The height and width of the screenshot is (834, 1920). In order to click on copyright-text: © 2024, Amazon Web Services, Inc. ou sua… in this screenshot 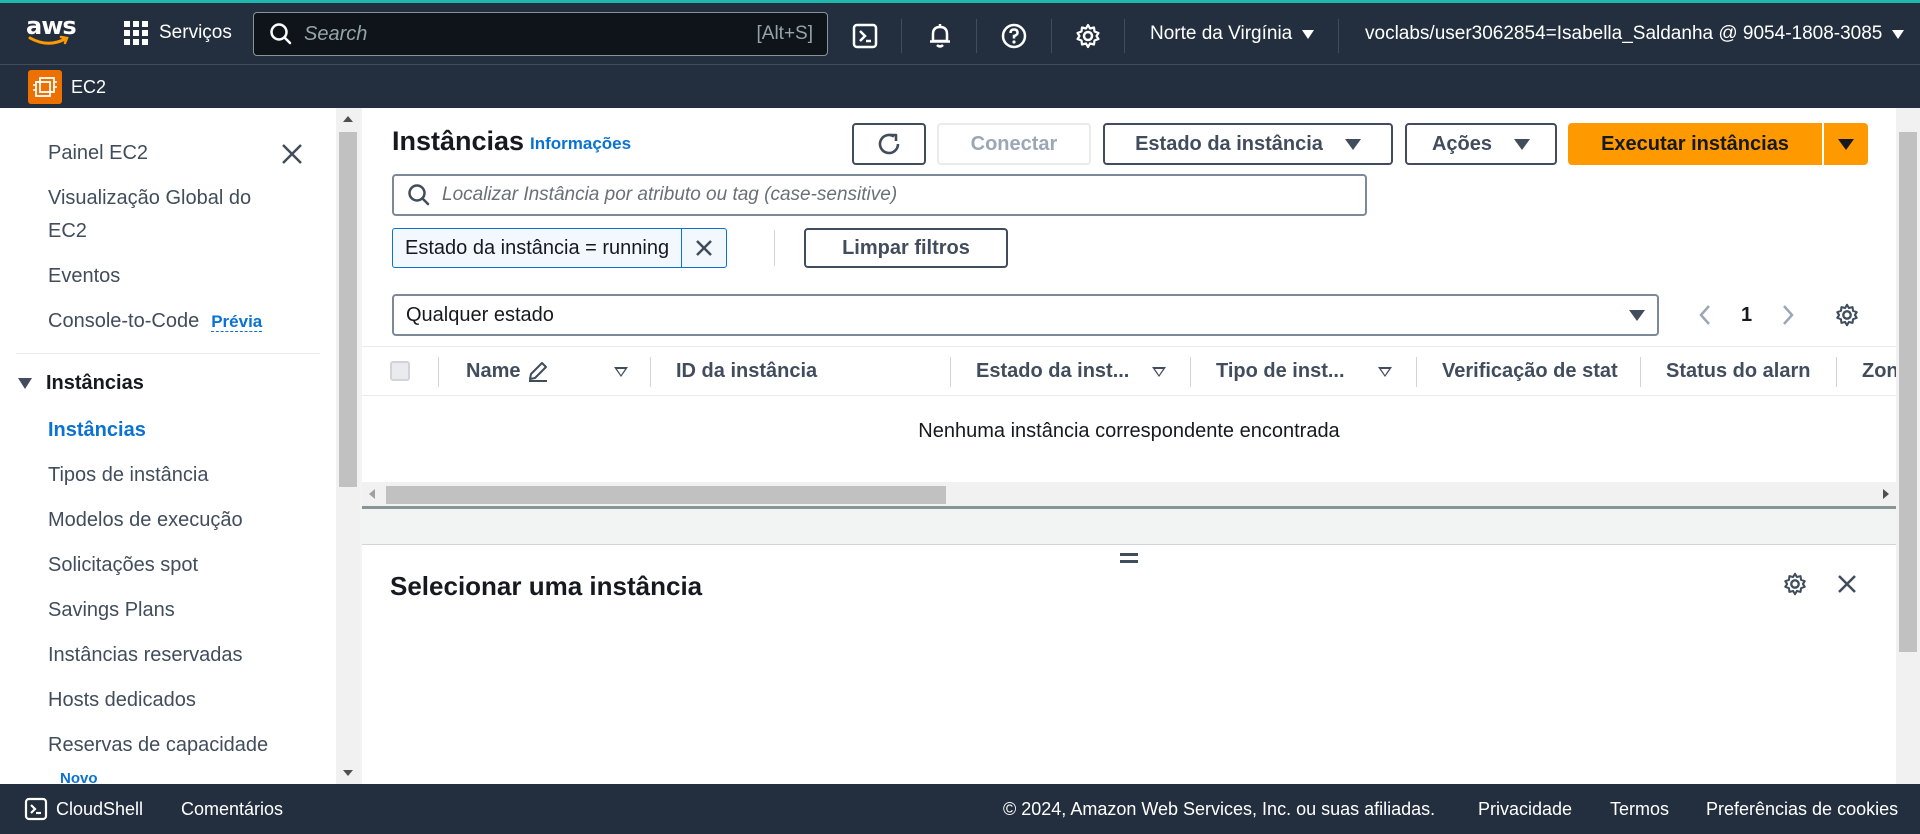, I will do `click(1219, 809)`.